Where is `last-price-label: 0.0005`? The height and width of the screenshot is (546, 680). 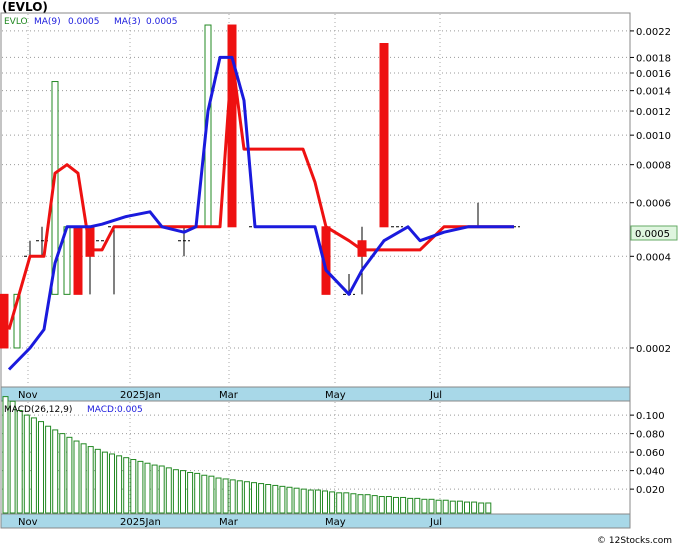 last-price-label: 0.0005 is located at coordinates (652, 234).